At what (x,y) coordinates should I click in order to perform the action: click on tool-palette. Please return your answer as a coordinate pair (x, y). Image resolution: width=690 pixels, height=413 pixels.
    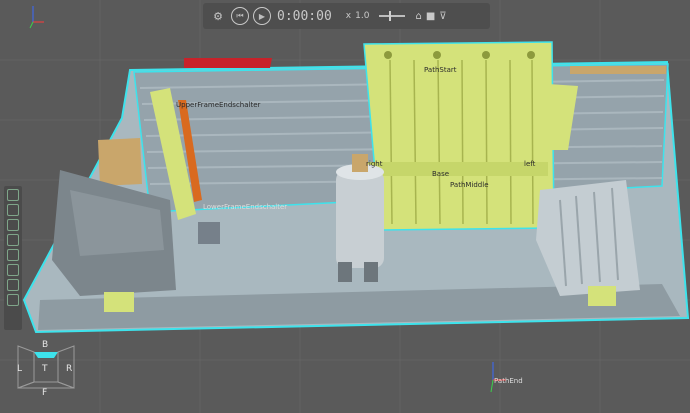
    Looking at the image, I should click on (13, 258).